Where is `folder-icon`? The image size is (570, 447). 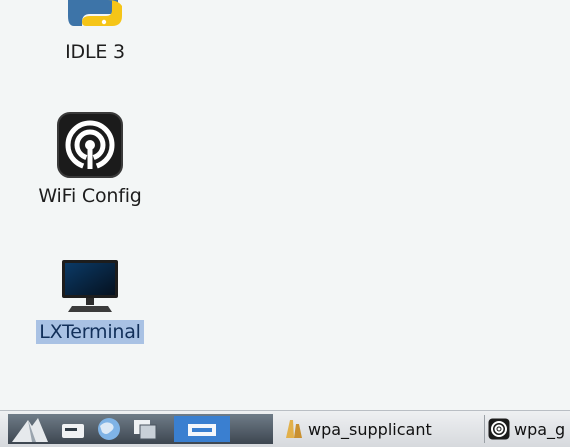 folder-icon is located at coordinates (294, 429).